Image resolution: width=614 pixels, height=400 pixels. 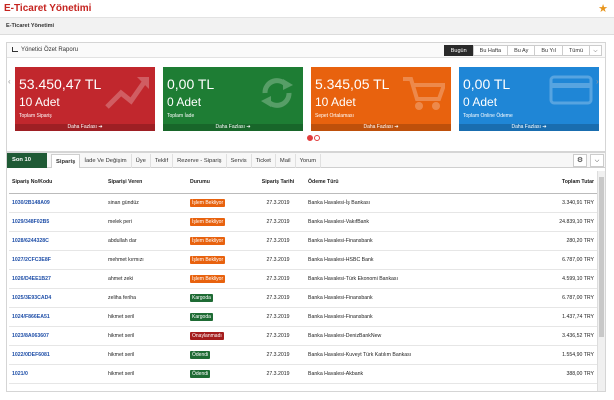 I want to click on orders-scrollbar, so click(x=601, y=281).